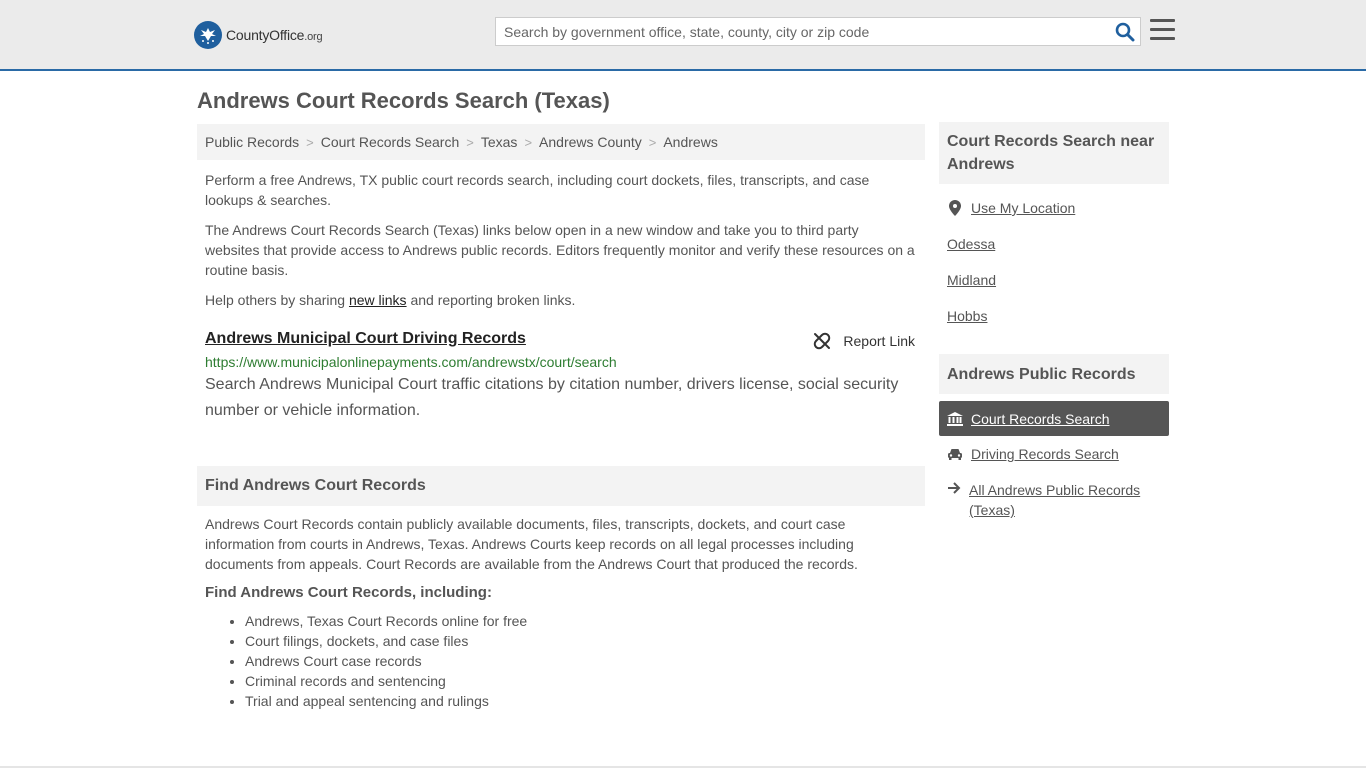  Describe the element at coordinates (581, 681) in the screenshot. I see `list-item: Criminal records and sentencing` at that location.